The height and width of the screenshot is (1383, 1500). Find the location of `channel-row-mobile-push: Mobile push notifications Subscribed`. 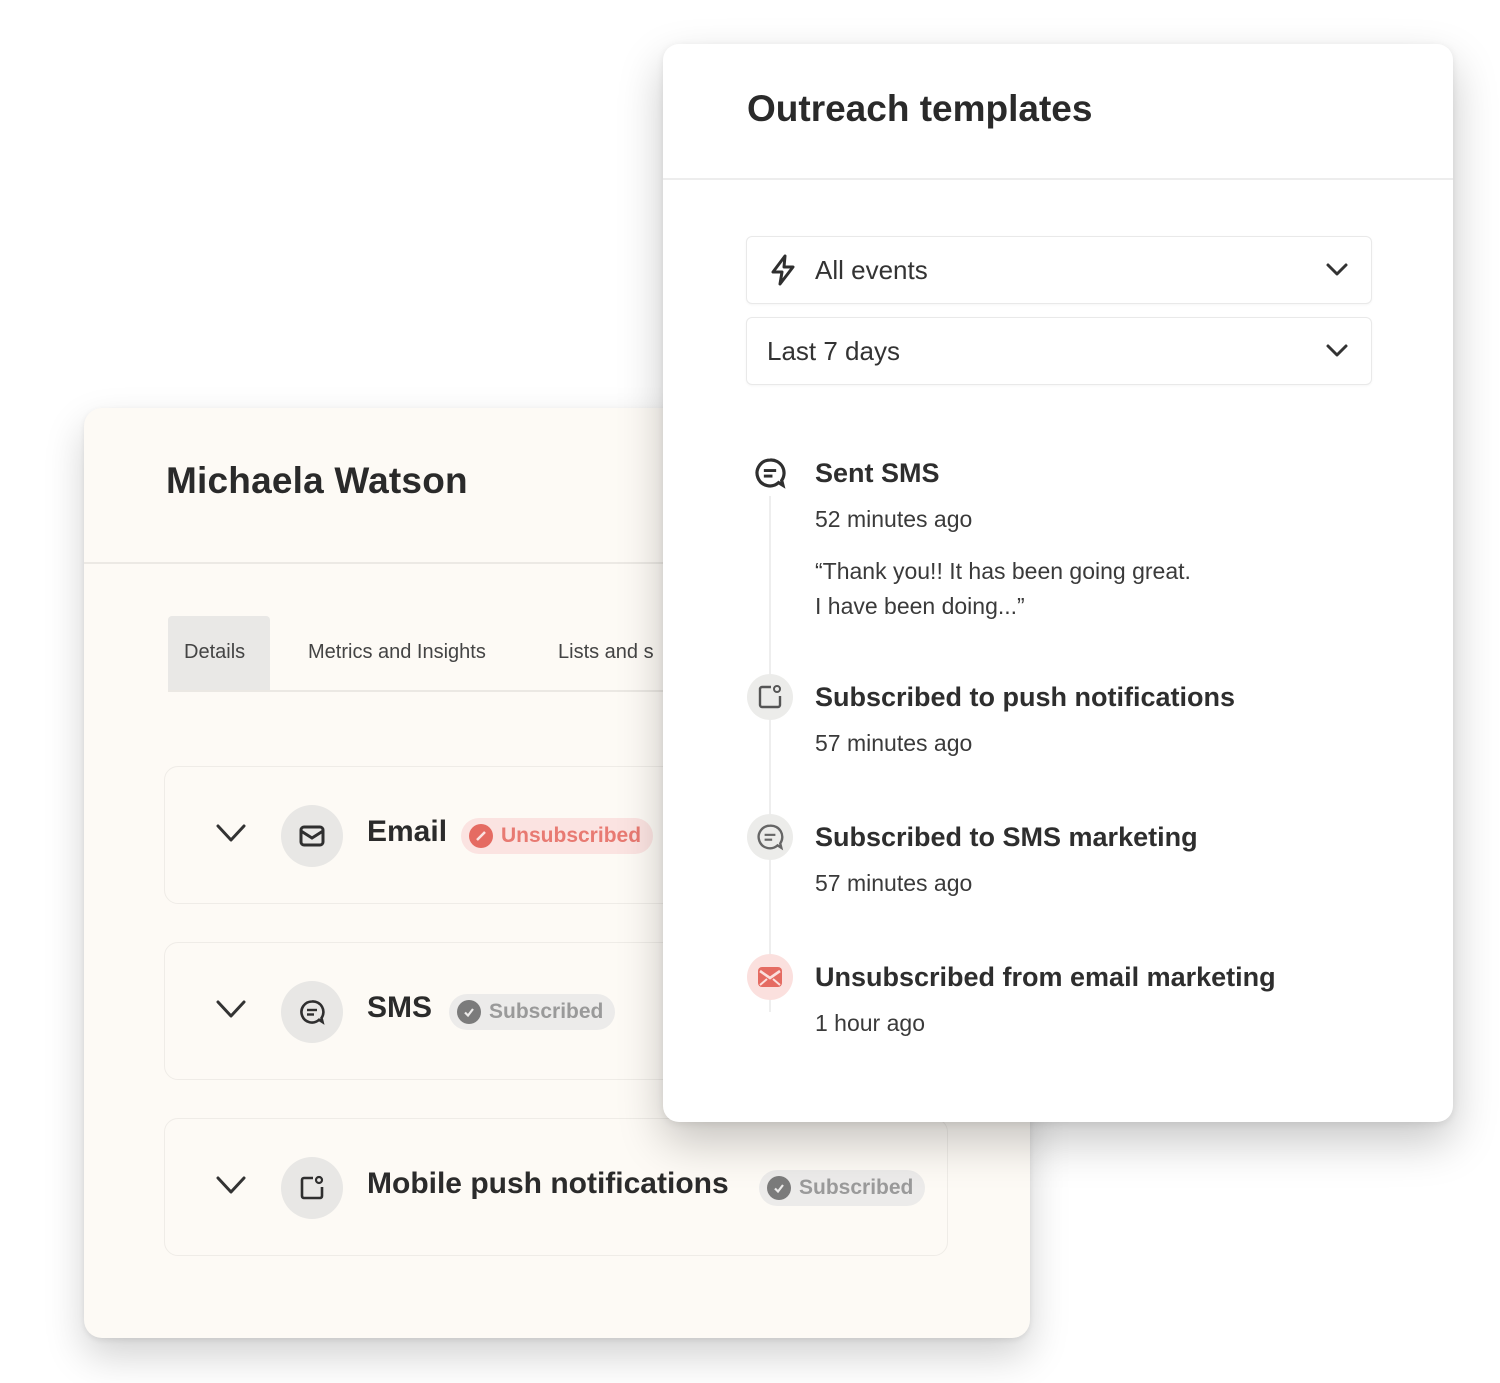

channel-row-mobile-push: Mobile push notifications Subscribed is located at coordinates (556, 1187).